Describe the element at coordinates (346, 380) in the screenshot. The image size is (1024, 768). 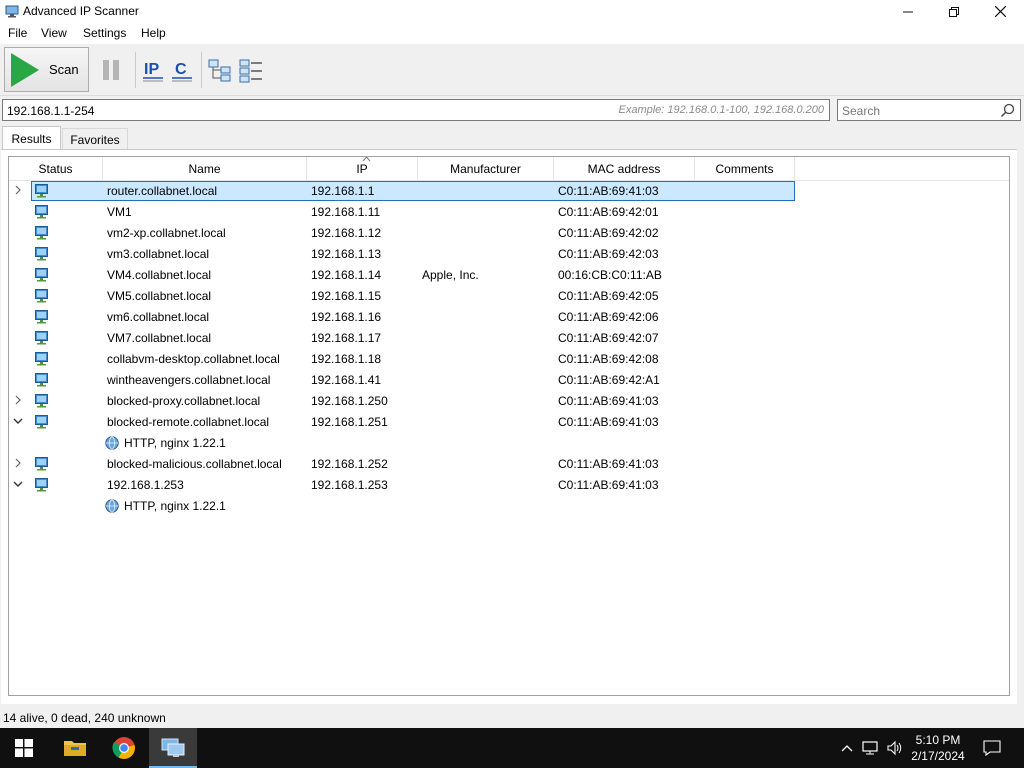
I see `host-ip: 192.168.1.41` at that location.